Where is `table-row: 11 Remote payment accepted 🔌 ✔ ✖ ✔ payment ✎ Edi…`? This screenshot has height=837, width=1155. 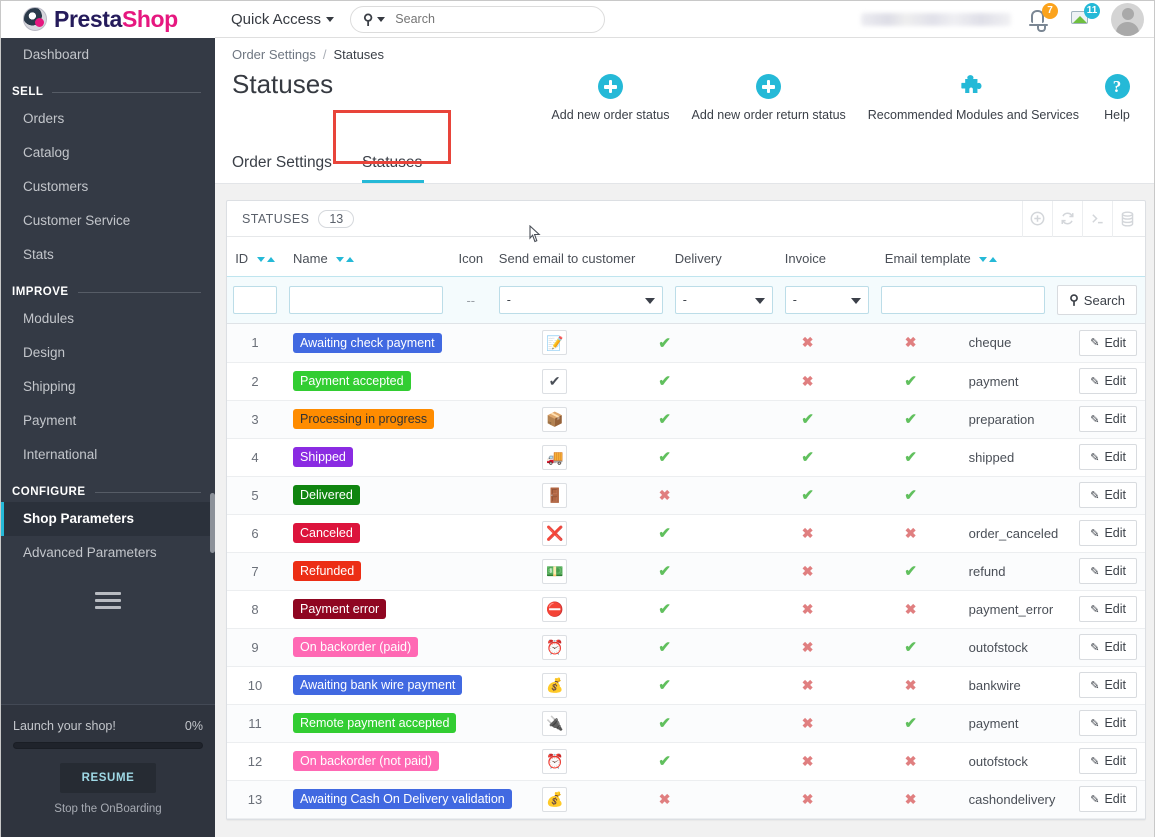 table-row: 11 Remote payment accepted 🔌 ✔ ✖ ✔ payment ✎ Edi… is located at coordinates (686, 723).